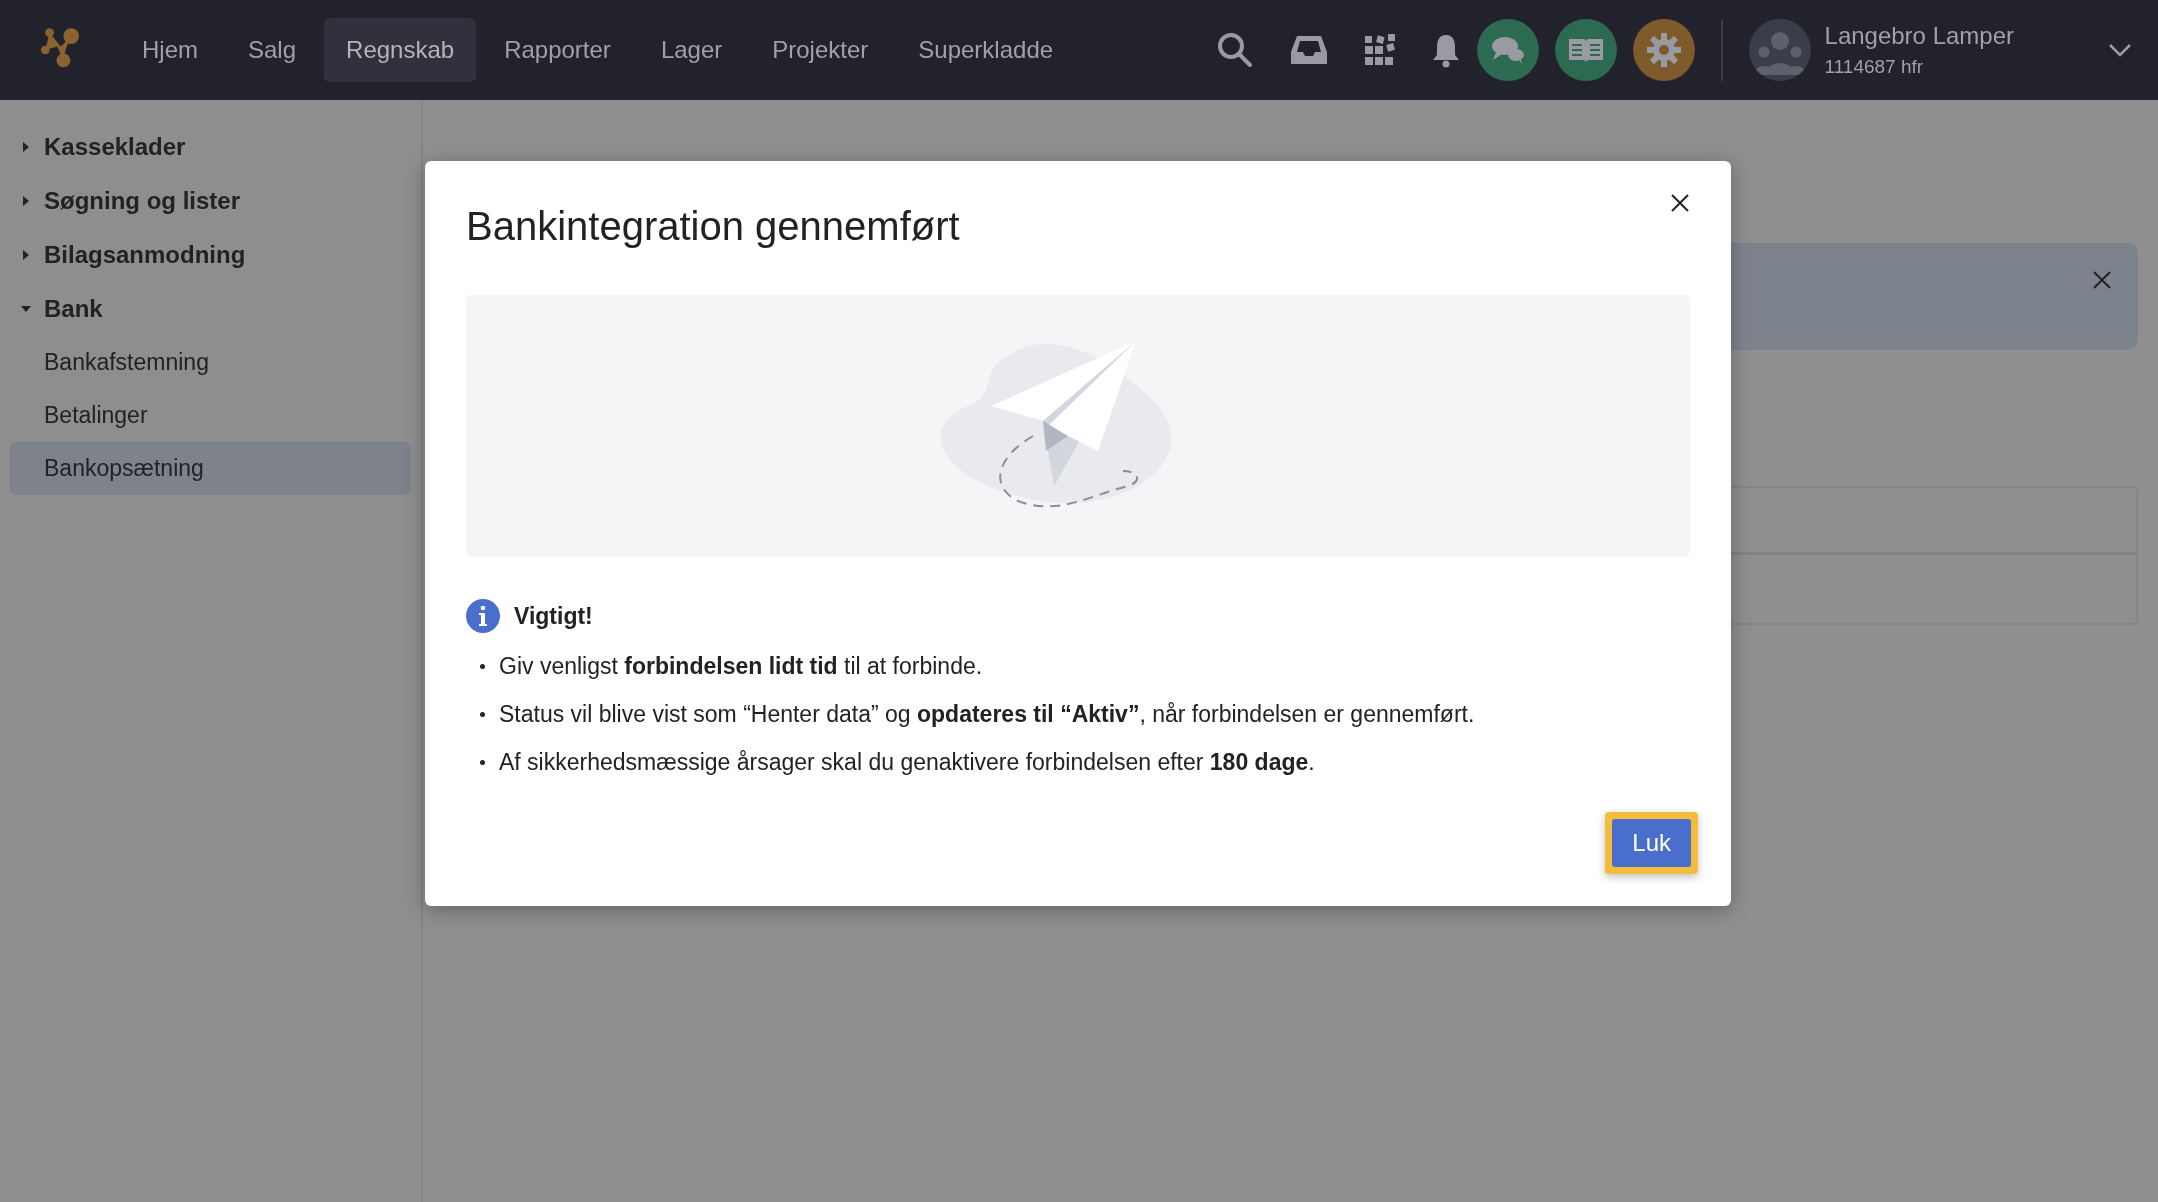 Image resolution: width=2158 pixels, height=1202 pixels. What do you see at coordinates (557, 50) in the screenshot?
I see `nav-tab: Rapporter` at bounding box center [557, 50].